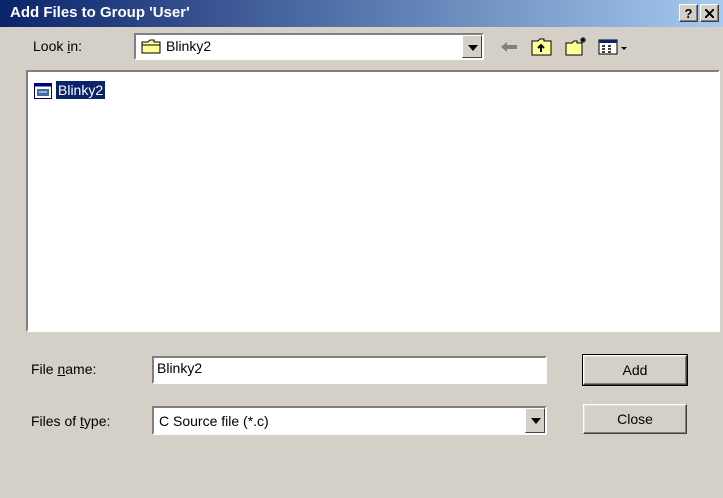 The height and width of the screenshot is (498, 723). Describe the element at coordinates (688, 13) in the screenshot. I see `help-button: ?` at that location.